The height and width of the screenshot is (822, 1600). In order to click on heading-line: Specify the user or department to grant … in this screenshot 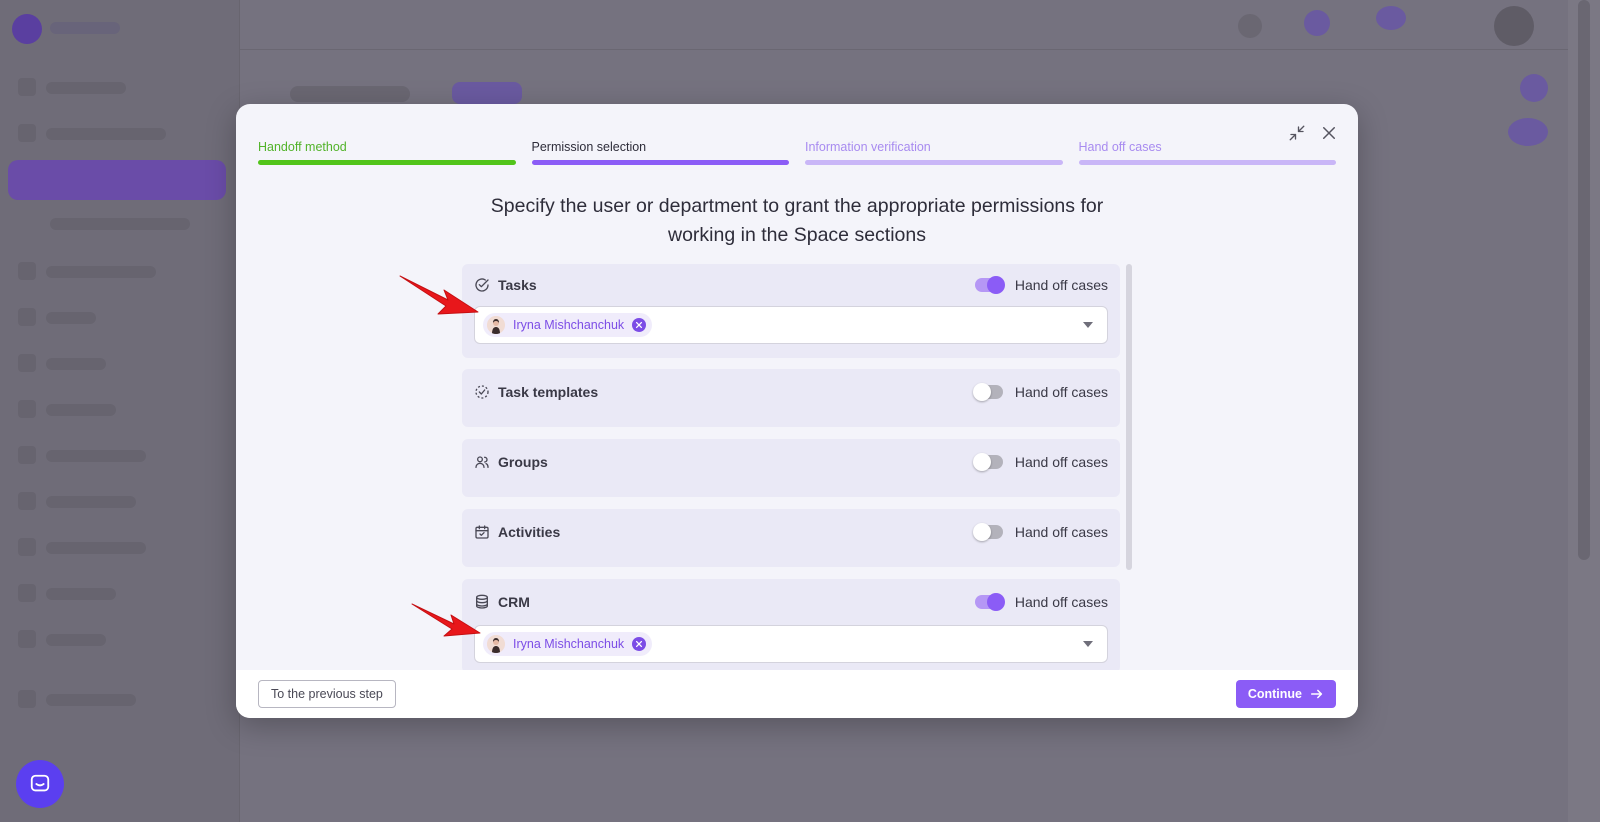, I will do `click(797, 206)`.